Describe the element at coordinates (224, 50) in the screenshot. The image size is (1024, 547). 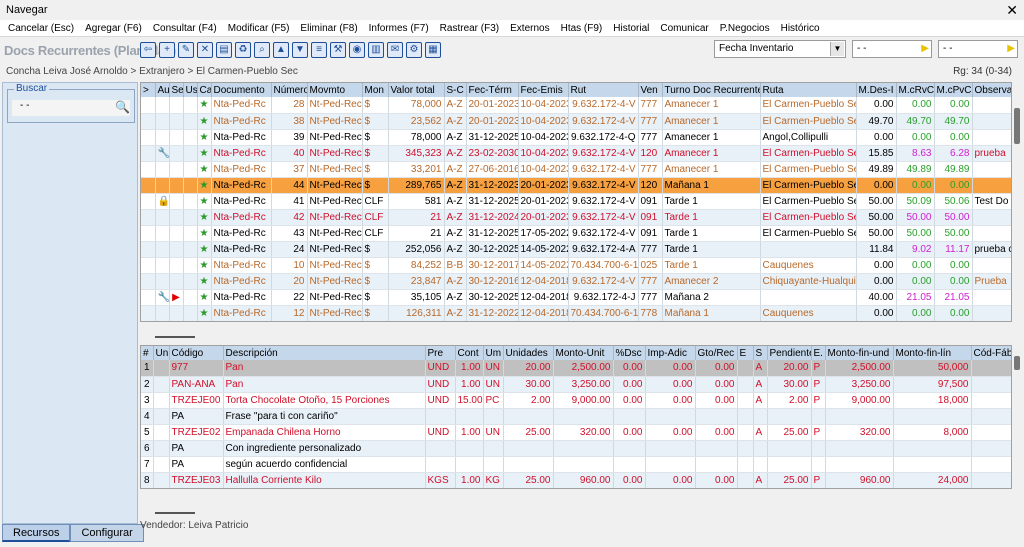
I see `book-icon: ▤` at that location.